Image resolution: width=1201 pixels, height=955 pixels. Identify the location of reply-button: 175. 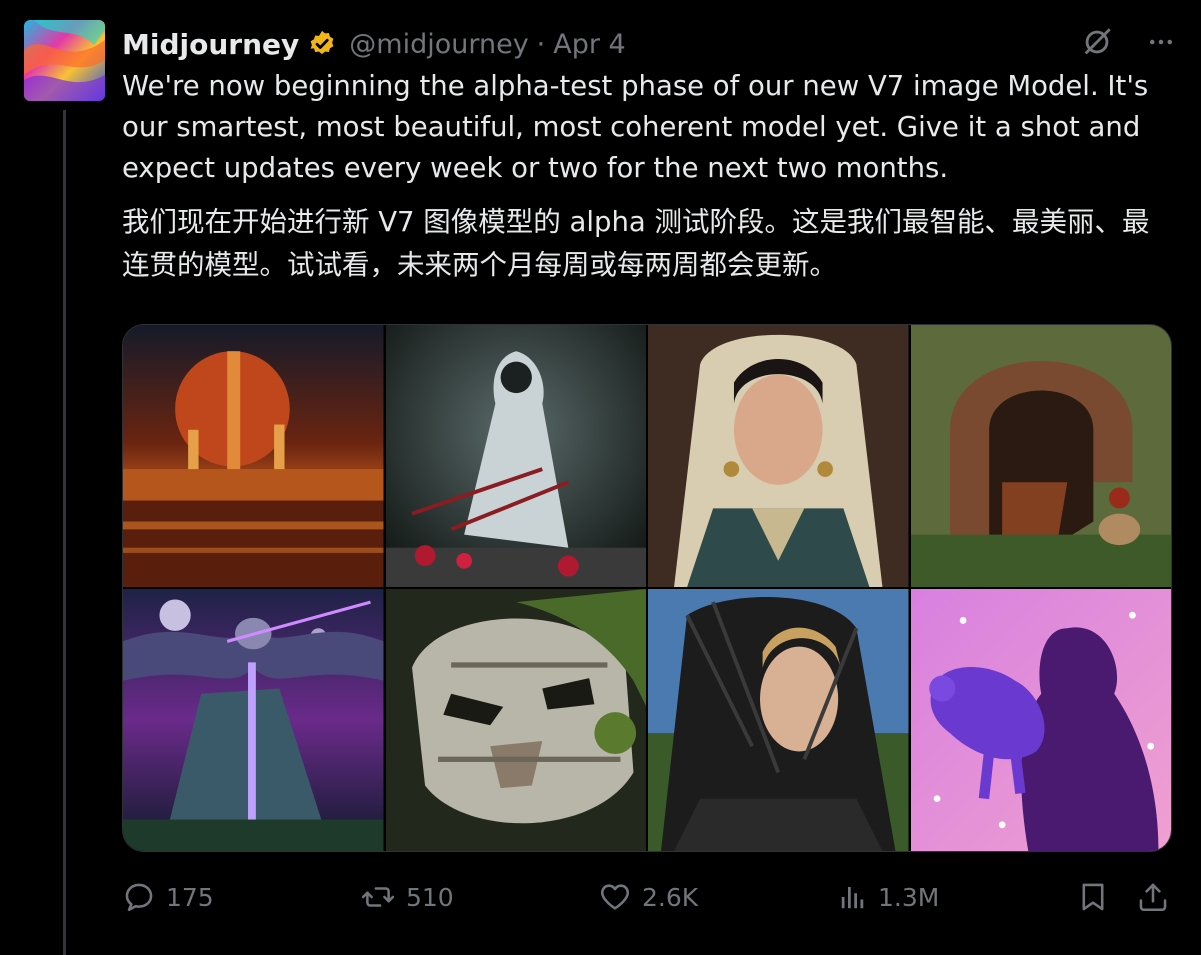
(168, 897).